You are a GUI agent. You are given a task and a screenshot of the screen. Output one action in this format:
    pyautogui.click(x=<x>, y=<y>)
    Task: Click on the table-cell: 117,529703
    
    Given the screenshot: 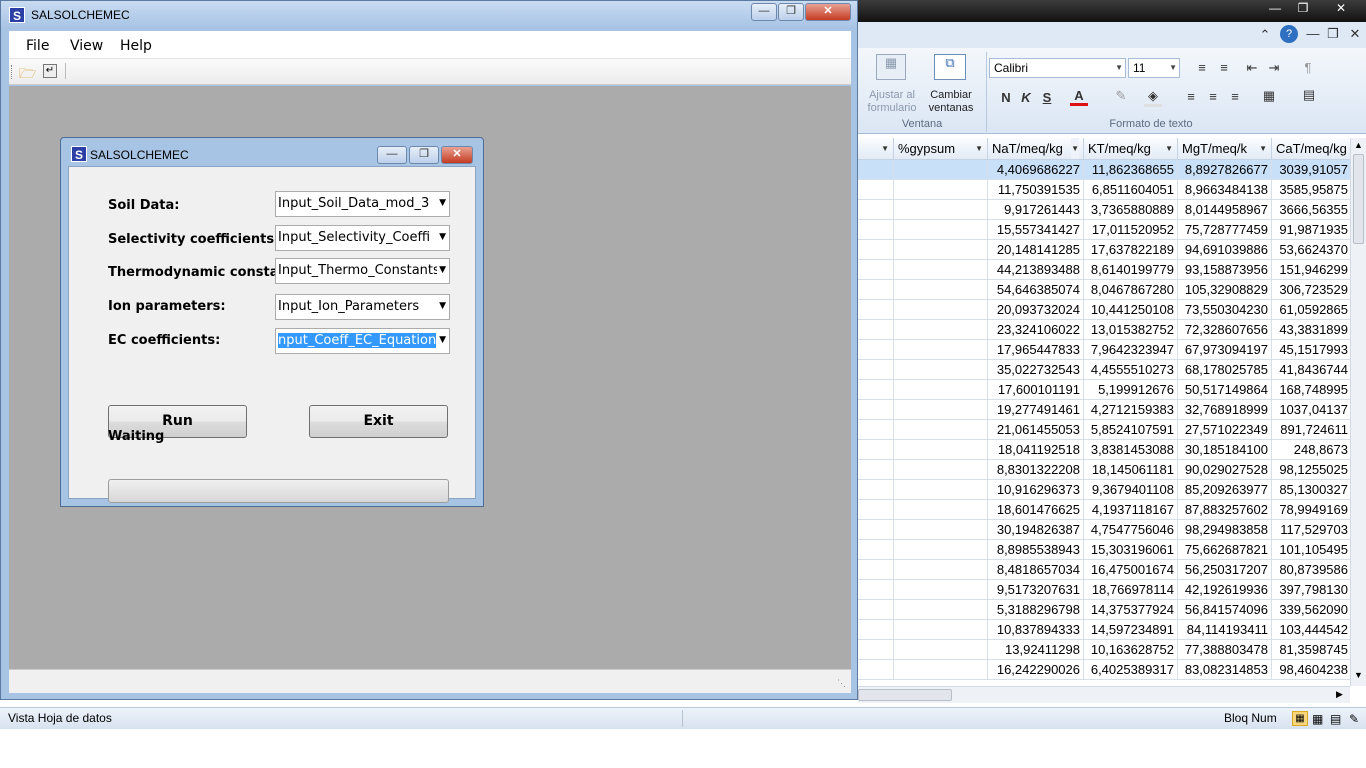 What is the action you would take?
    pyautogui.click(x=1311, y=530)
    